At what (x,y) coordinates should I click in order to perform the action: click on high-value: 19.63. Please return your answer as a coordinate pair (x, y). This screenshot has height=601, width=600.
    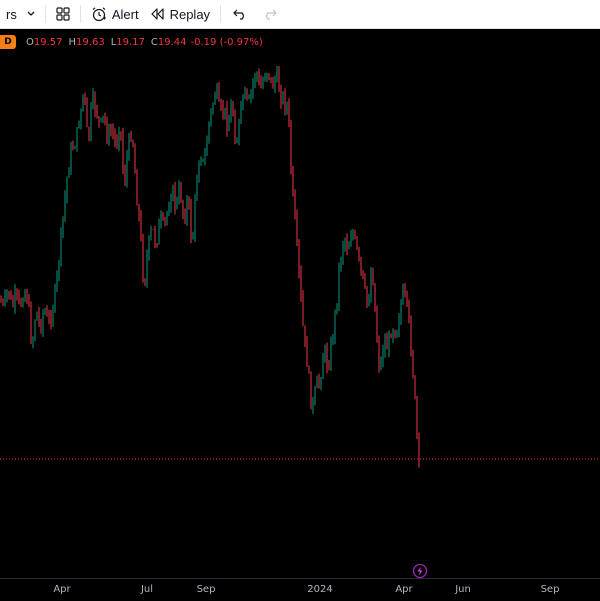
    Looking at the image, I should click on (90, 42).